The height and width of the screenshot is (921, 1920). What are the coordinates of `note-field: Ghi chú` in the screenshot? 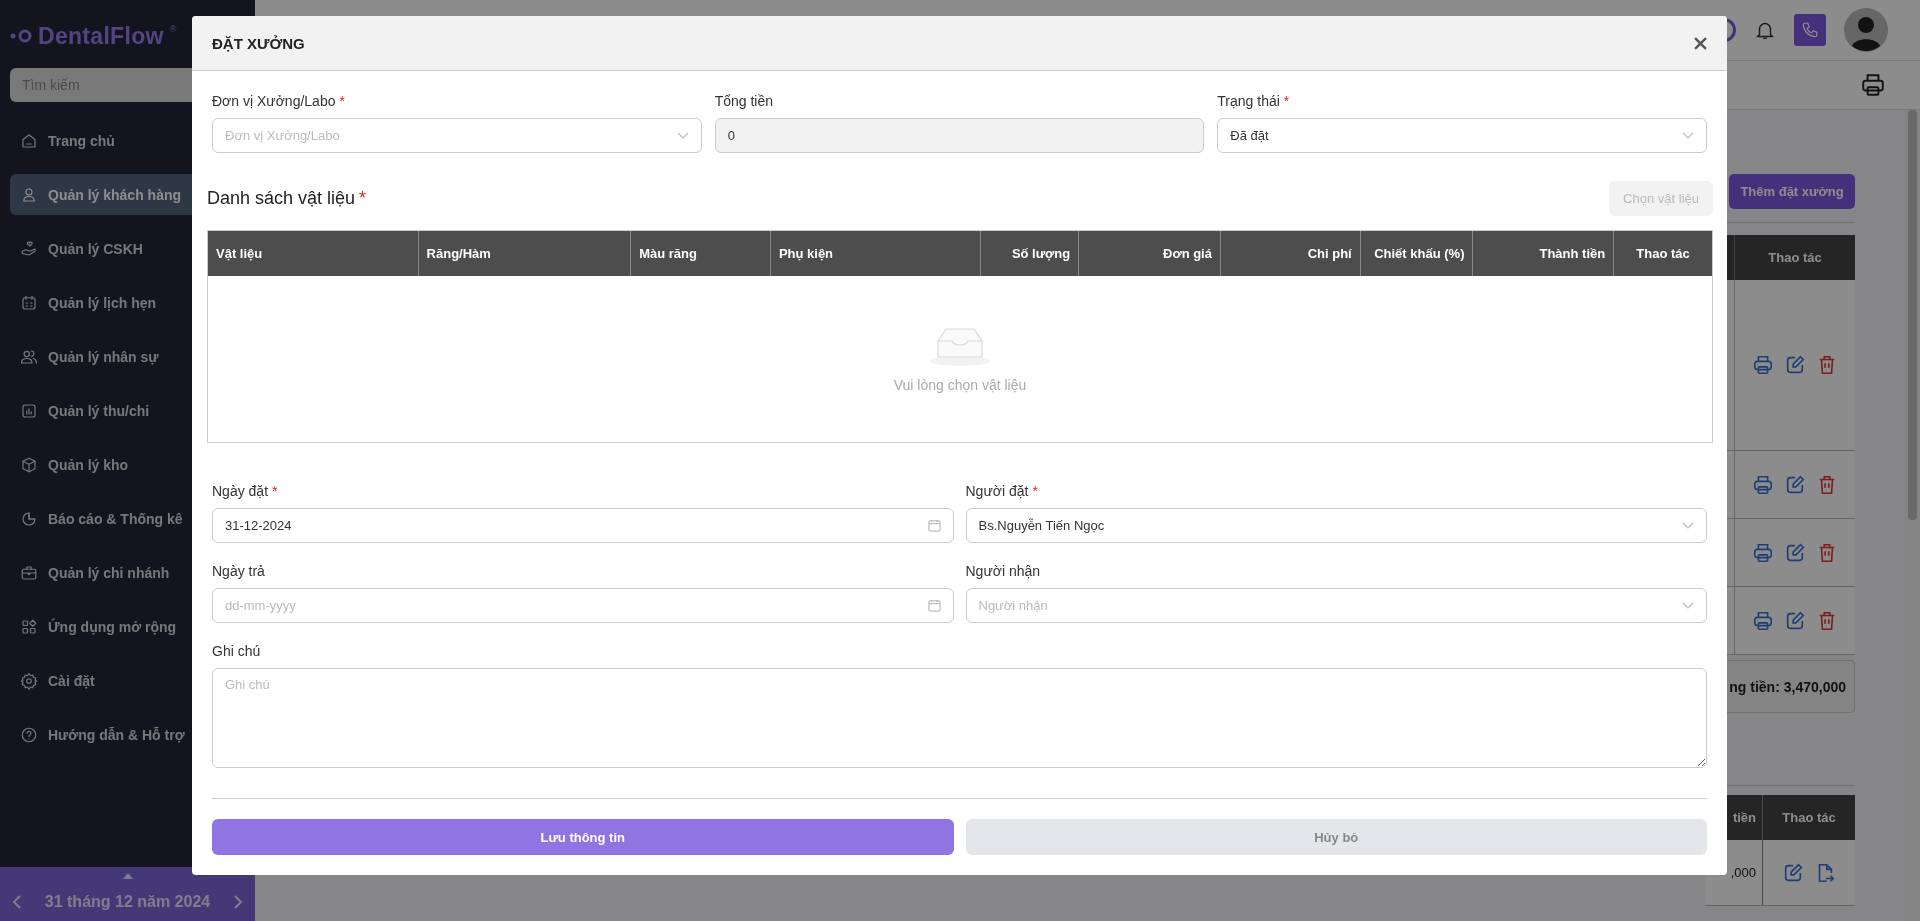 It's located at (959, 718).